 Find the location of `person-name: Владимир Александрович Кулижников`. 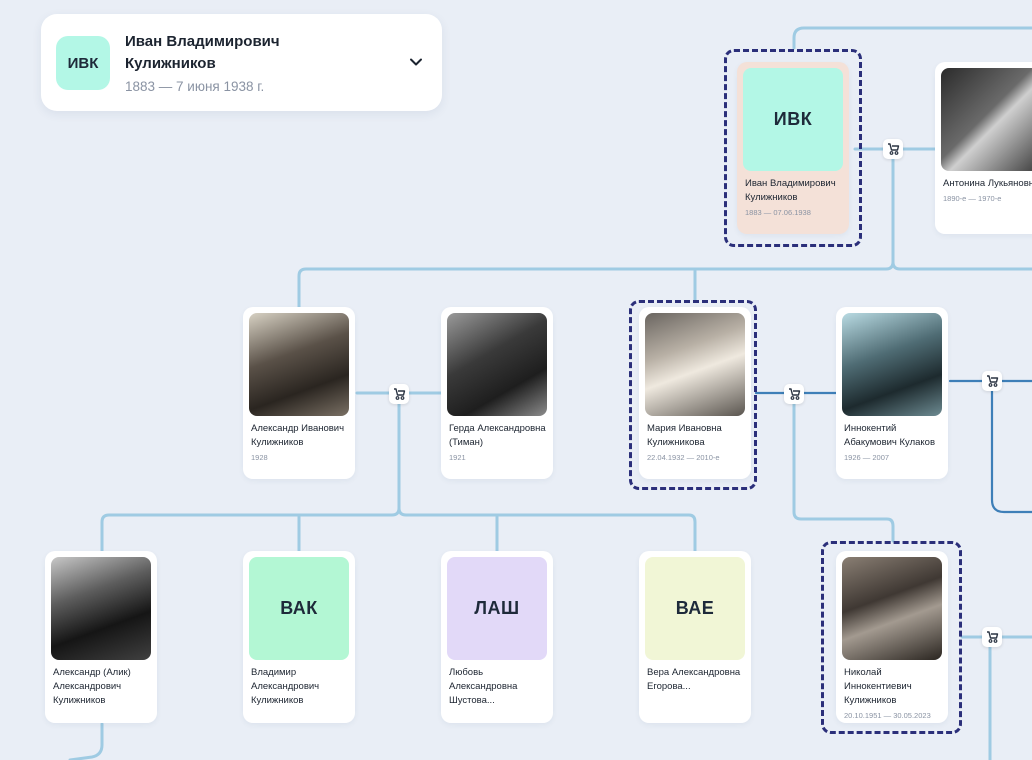

person-name: Владимир Александрович Кулижников is located at coordinates (285, 686).